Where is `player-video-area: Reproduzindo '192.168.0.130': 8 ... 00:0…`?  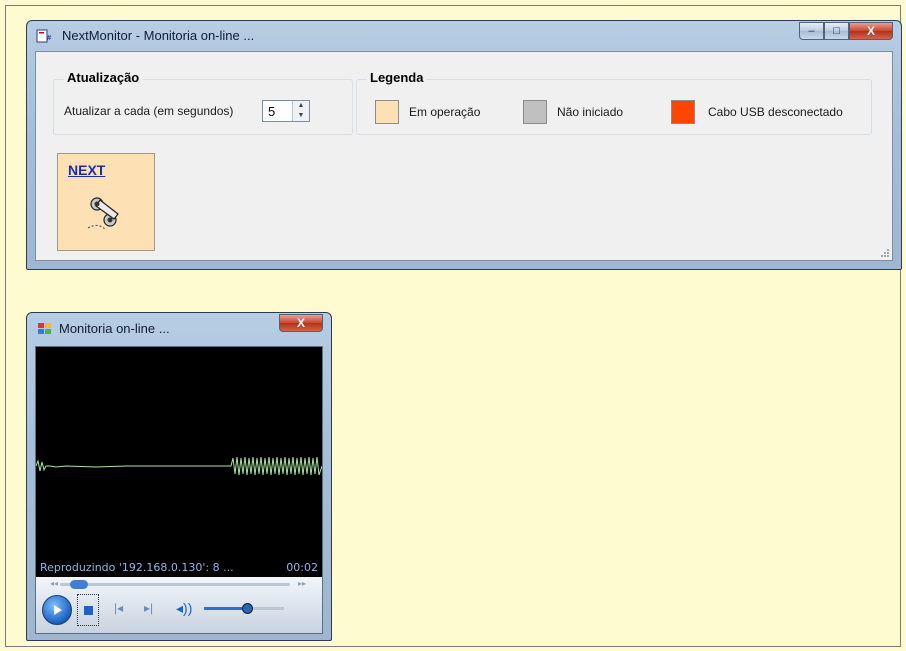
player-video-area: Reproduzindo '192.168.0.130': 8 ... 00:0… is located at coordinates (179, 490).